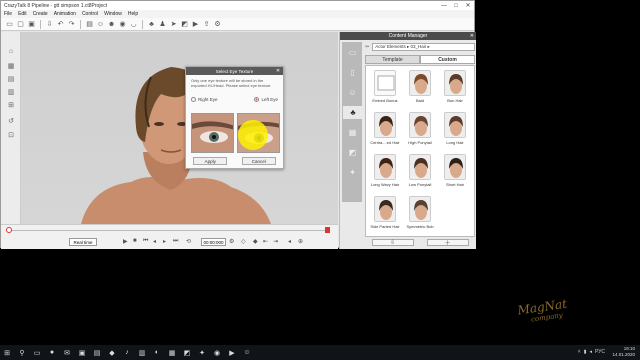  What do you see at coordinates (472, 36) in the screenshot?
I see `panel-close-icon: ✕` at bounding box center [472, 36].